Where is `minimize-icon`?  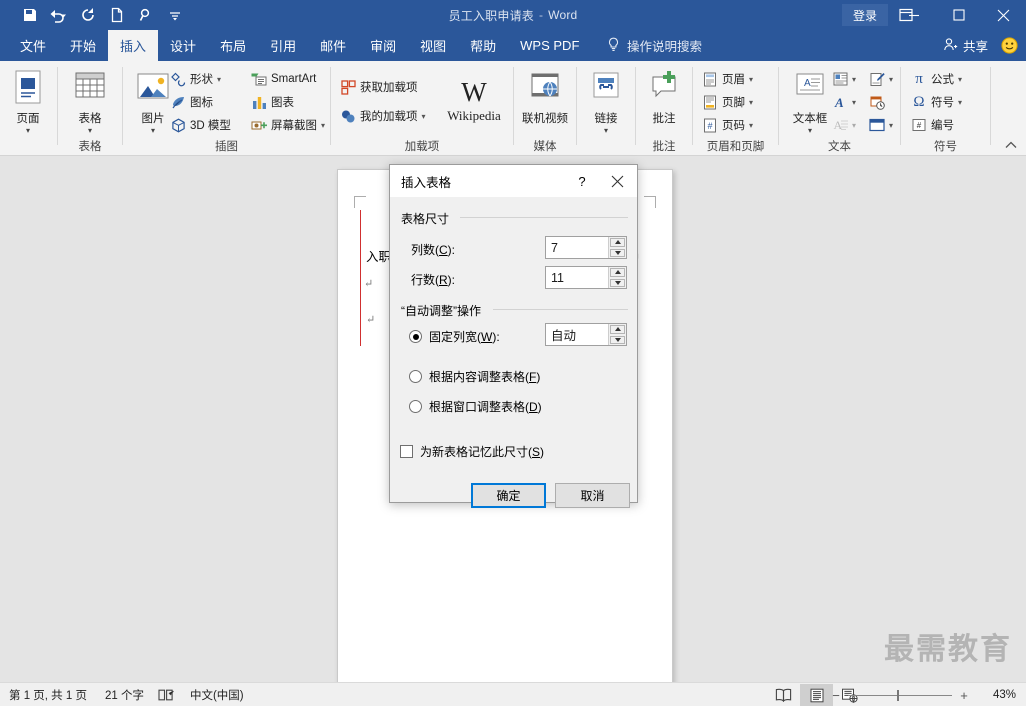 minimize-icon is located at coordinates (913, 15).